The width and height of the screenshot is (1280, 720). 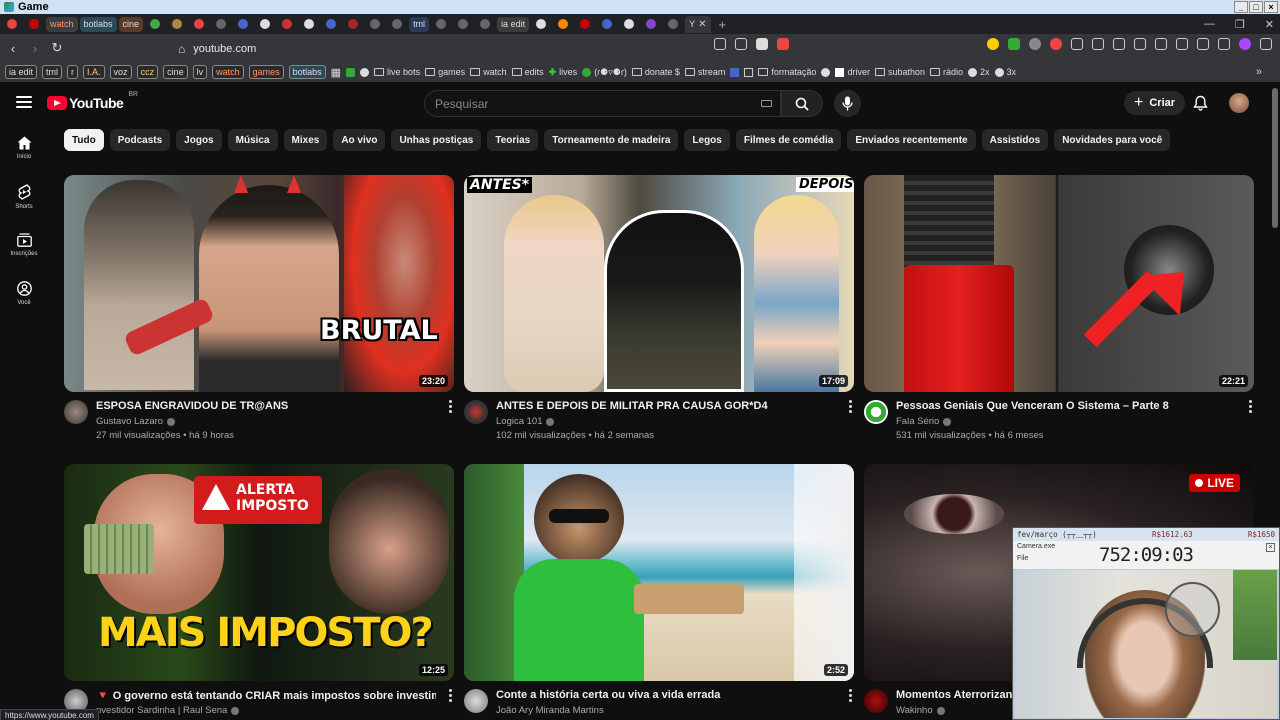 What do you see at coordinates (266, 406) in the screenshot?
I see `video-title: ESPOSA ENGRAVIDOU DE TR@ANS` at bounding box center [266, 406].